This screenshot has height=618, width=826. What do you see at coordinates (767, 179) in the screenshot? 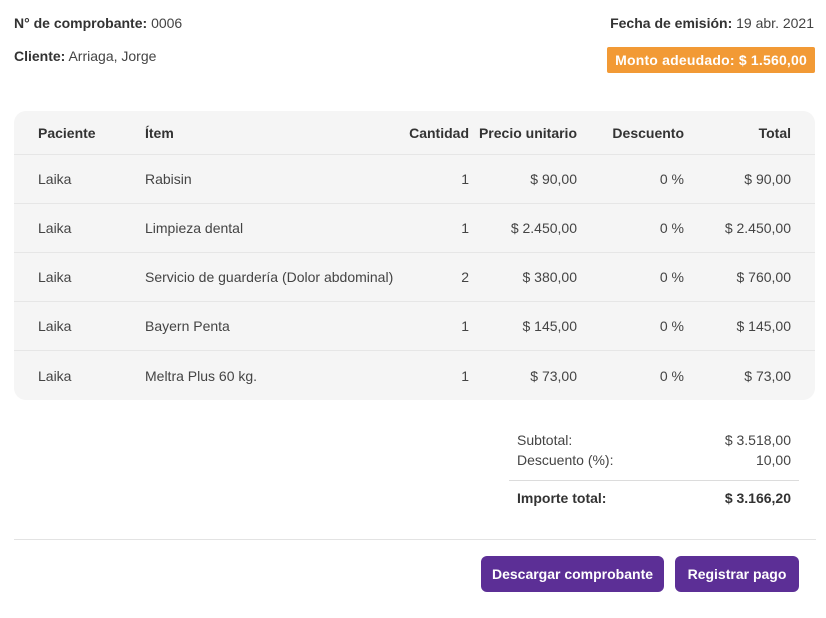
I see `cell-total: $ 90,00` at bounding box center [767, 179].